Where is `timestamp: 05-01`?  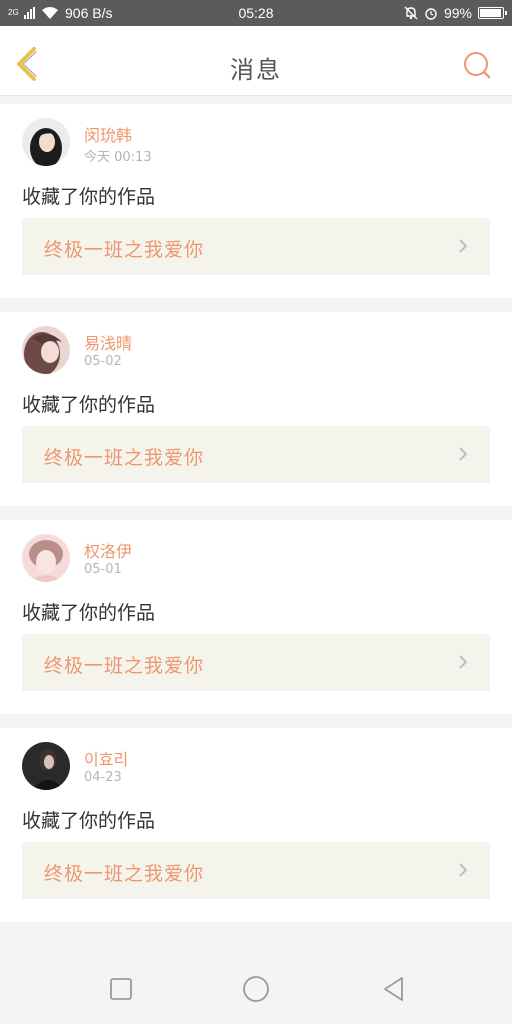
timestamp: 05-01 is located at coordinates (103, 569).